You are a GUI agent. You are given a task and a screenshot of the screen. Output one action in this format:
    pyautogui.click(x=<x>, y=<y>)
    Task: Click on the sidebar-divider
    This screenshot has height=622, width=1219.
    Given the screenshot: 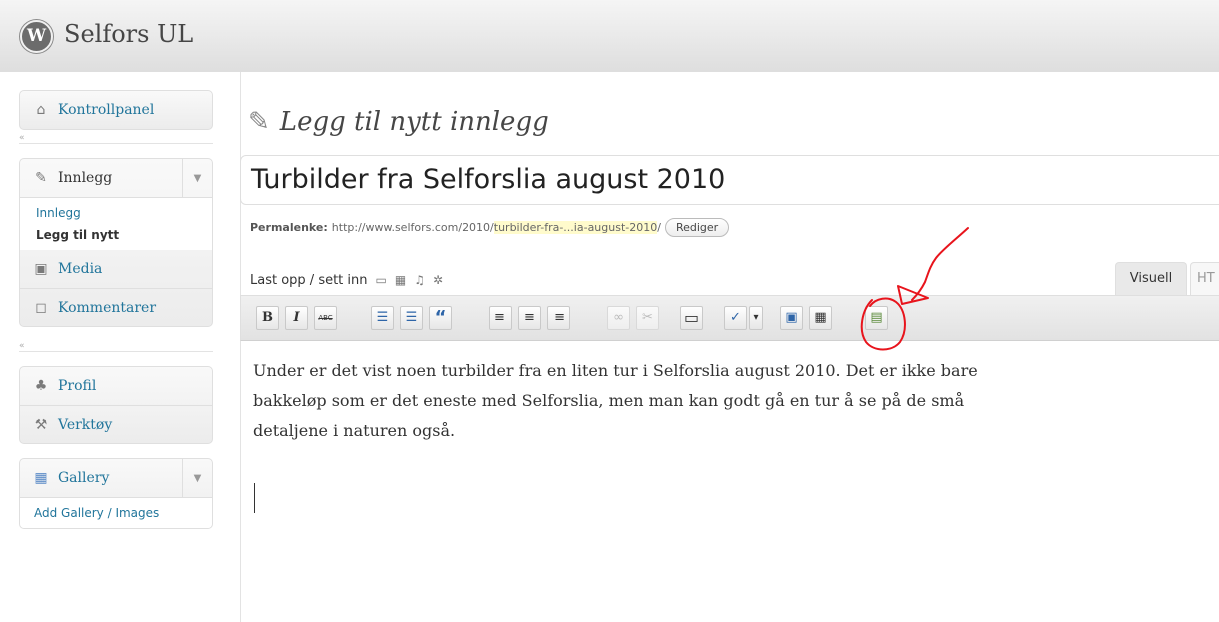 What is the action you would take?
    pyautogui.click(x=240, y=347)
    